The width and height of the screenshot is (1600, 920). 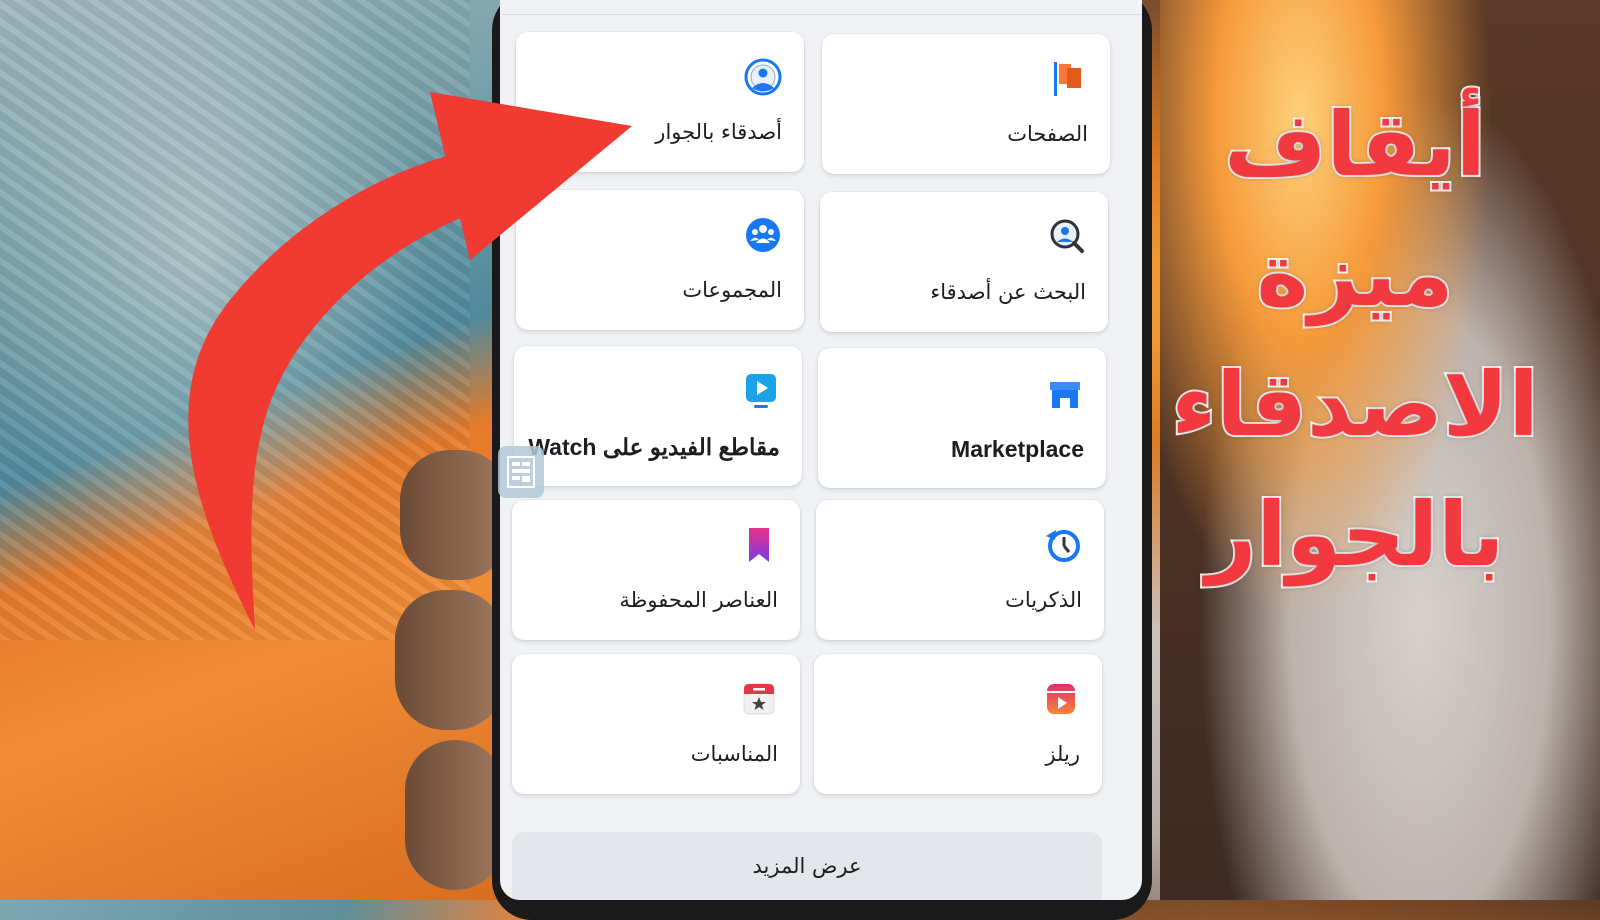 What do you see at coordinates (1067, 237) in the screenshot?
I see `find-friends-icon` at bounding box center [1067, 237].